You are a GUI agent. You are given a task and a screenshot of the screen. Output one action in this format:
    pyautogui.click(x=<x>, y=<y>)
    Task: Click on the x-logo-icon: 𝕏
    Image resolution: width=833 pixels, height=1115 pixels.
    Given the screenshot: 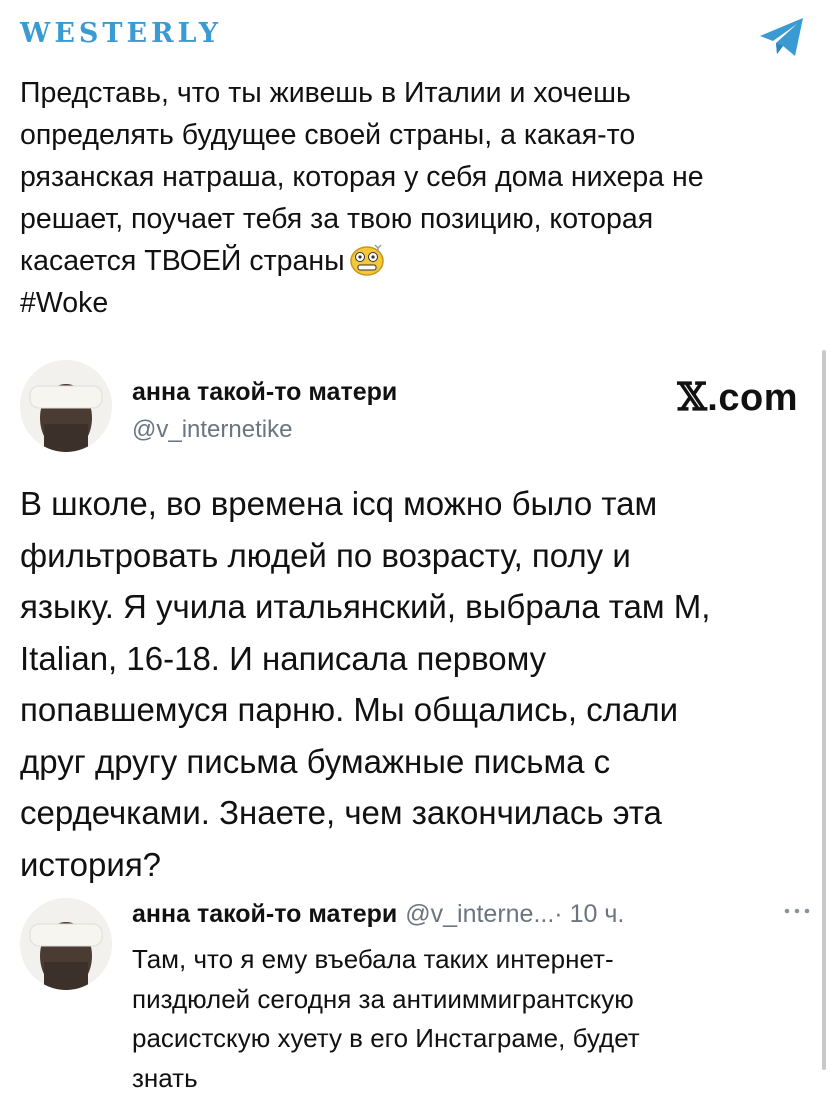 What is the action you would take?
    pyautogui.click(x=692, y=396)
    